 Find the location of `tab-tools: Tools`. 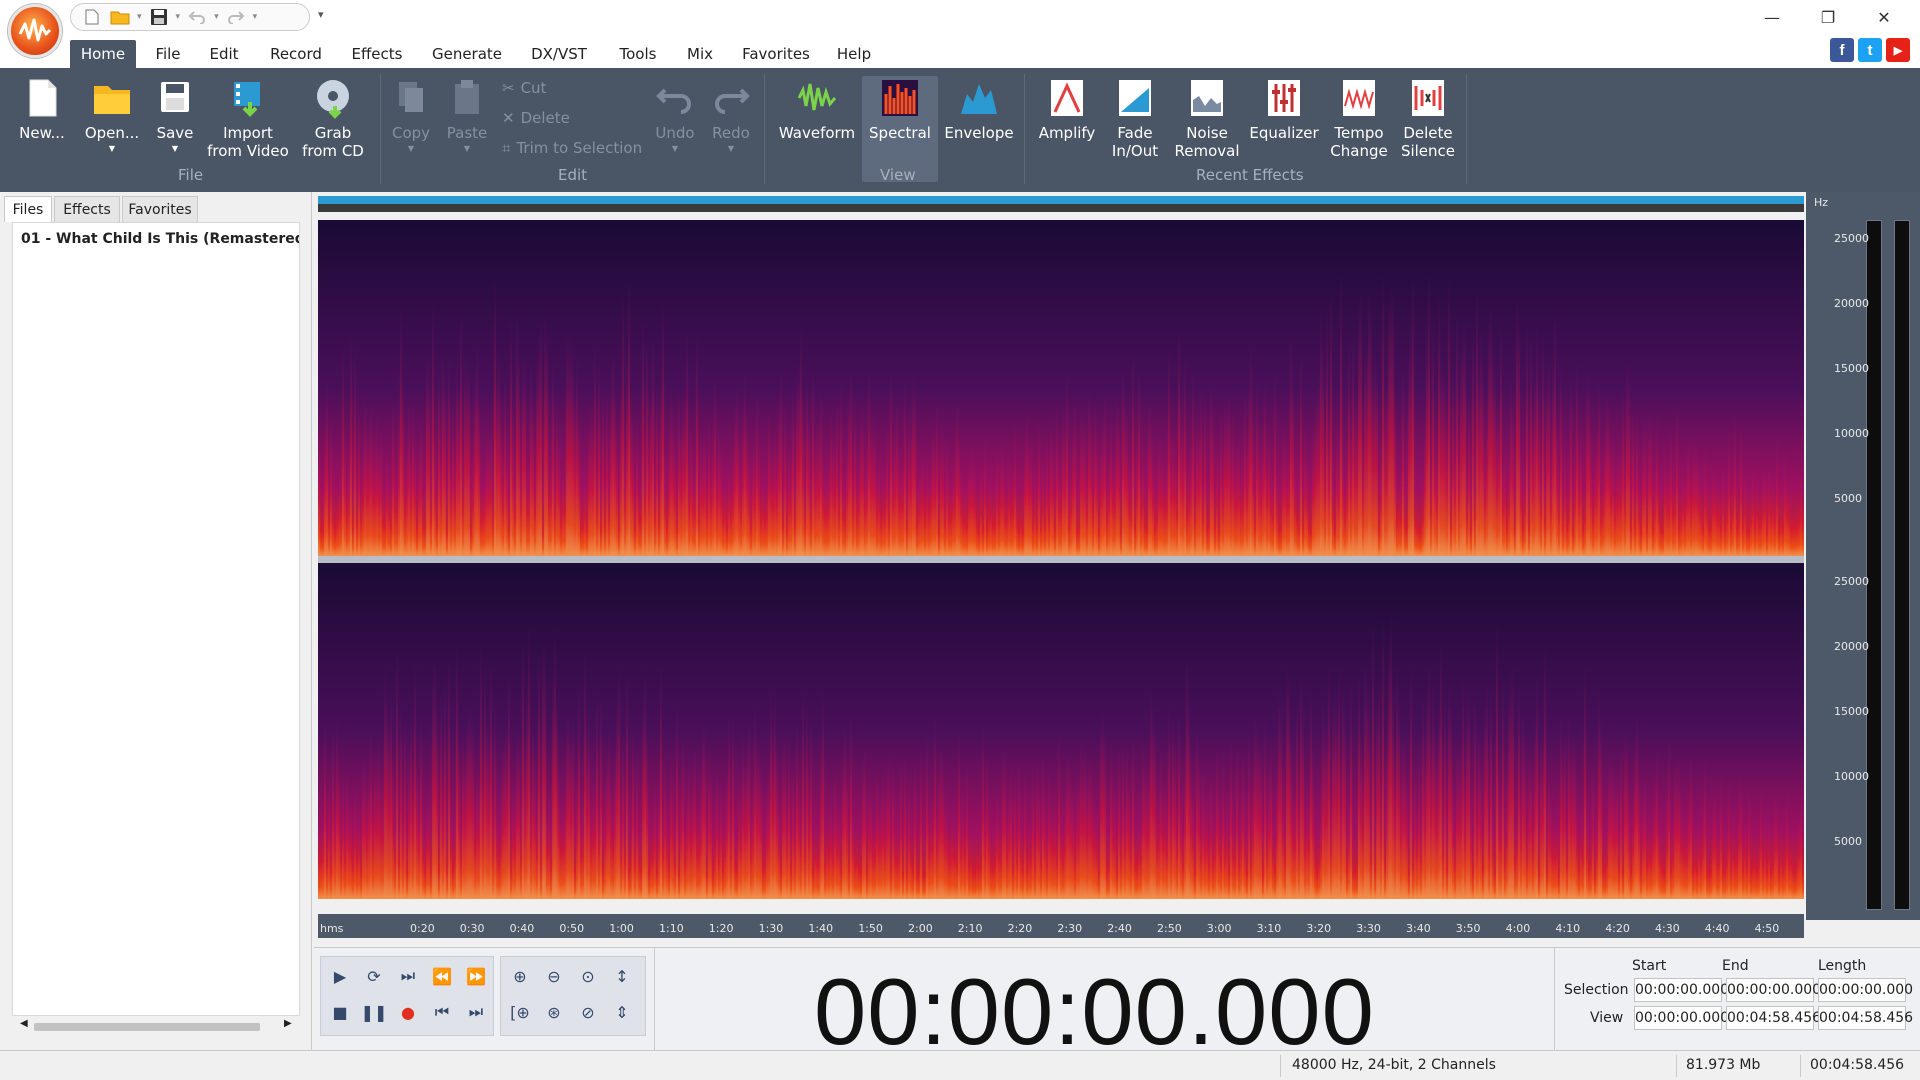

tab-tools: Tools is located at coordinates (638, 54).